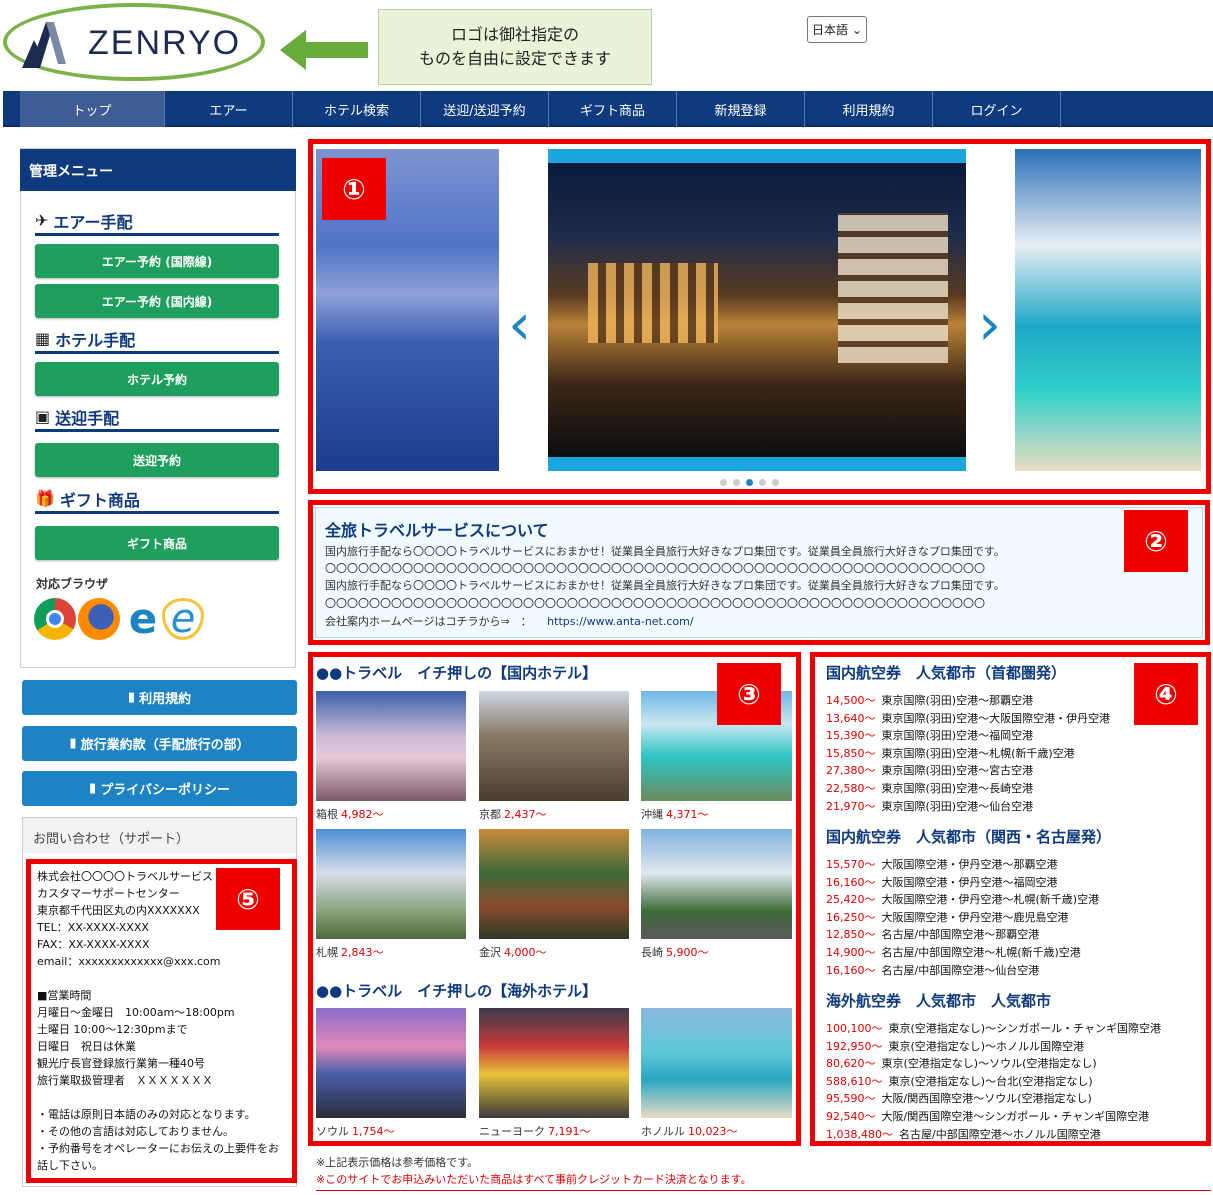 The height and width of the screenshot is (1195, 1213). I want to click on flight-row: 80,620～ 東京(空港指定なし)～ソウル(空港指定なし), so click(961, 1063).